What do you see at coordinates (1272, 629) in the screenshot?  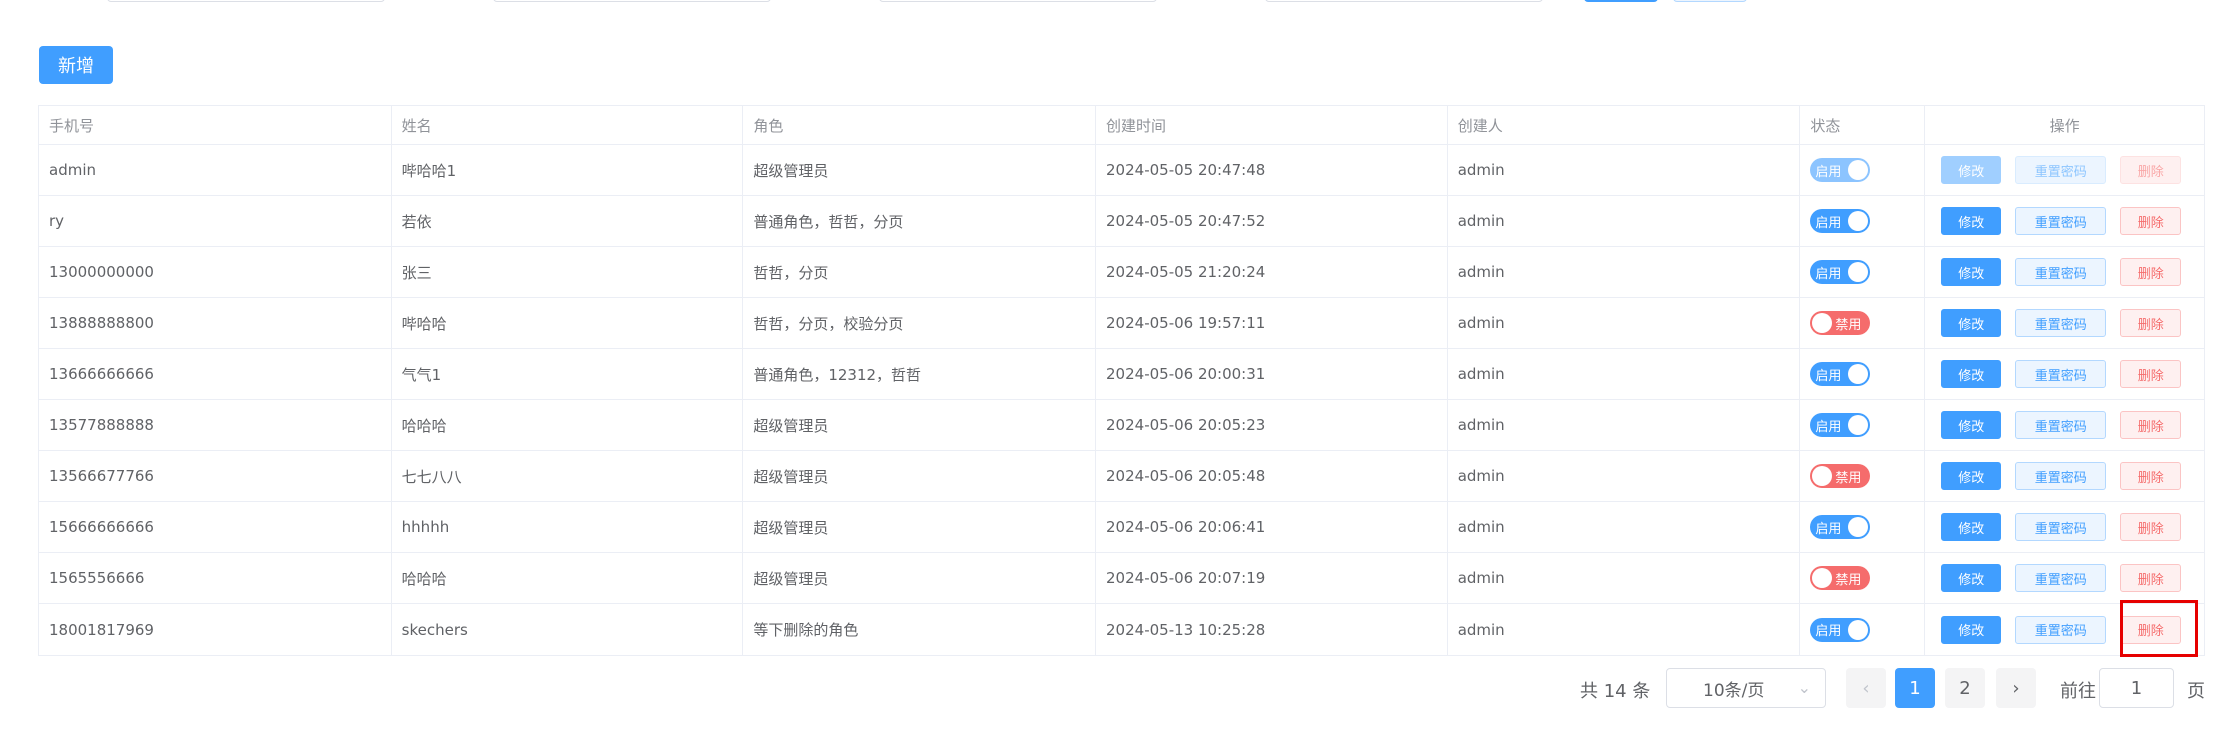 I see `cell-created: 2024-05-13 10:25:28` at bounding box center [1272, 629].